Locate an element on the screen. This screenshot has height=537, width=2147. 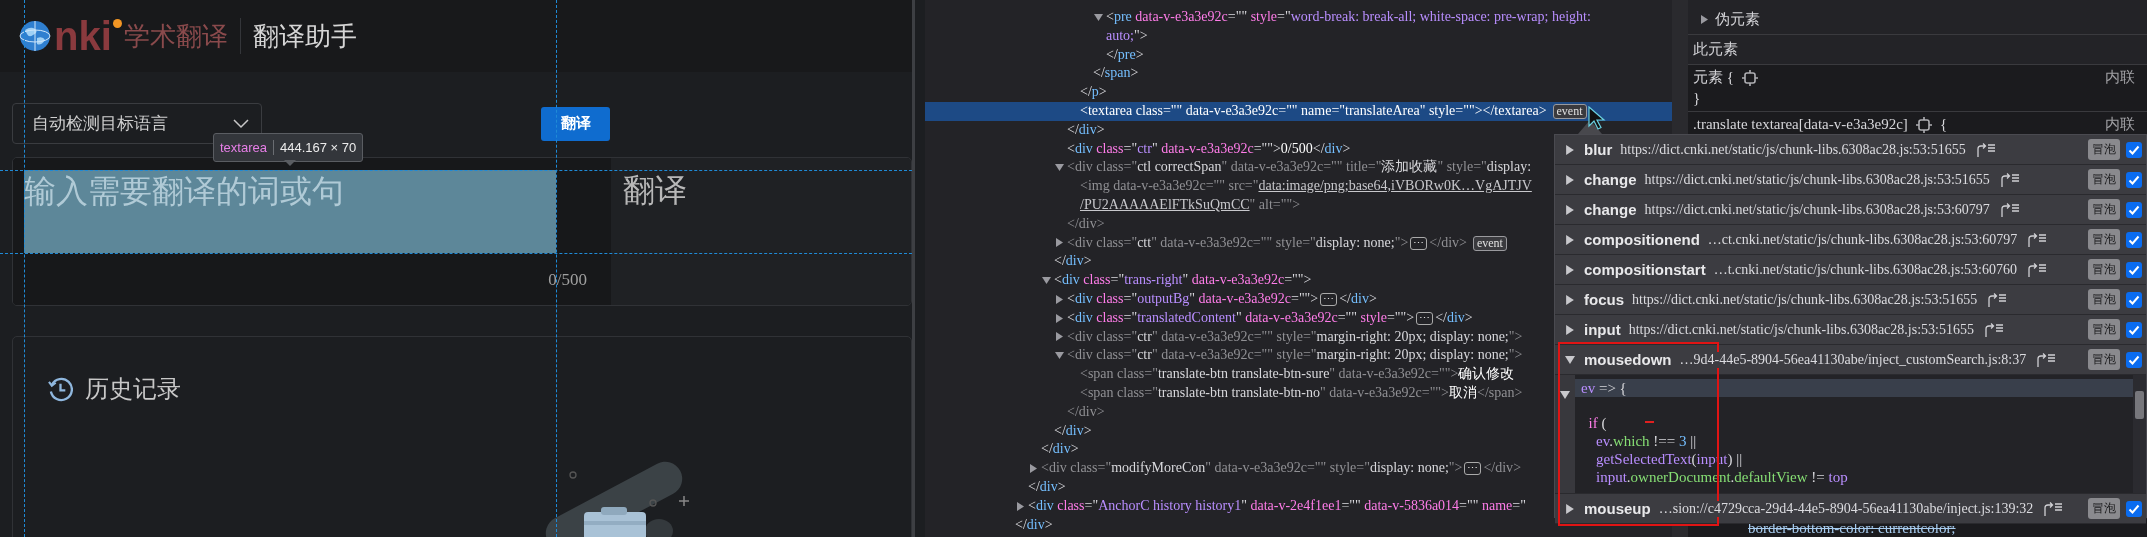
markup-text: <div class="ctt" data-v-e3a3e92c="" style="display: none;"> ⋯ </div> is located at coordinates (1267, 242).